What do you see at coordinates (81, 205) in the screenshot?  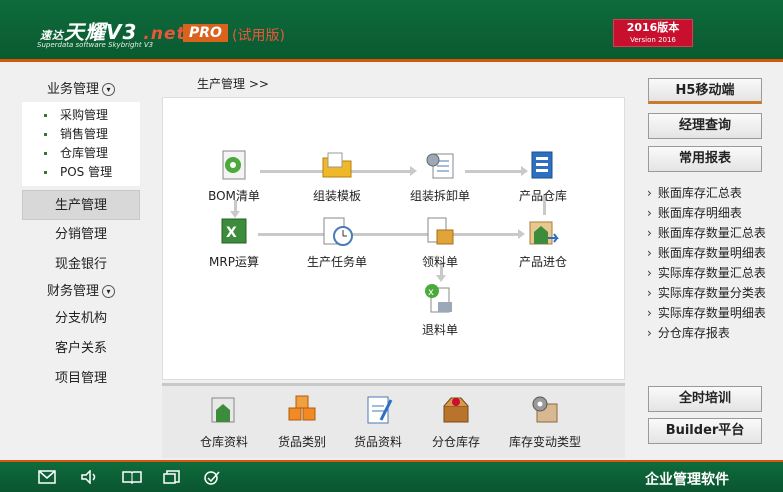 I see `nav-item-production: 生产管理` at bounding box center [81, 205].